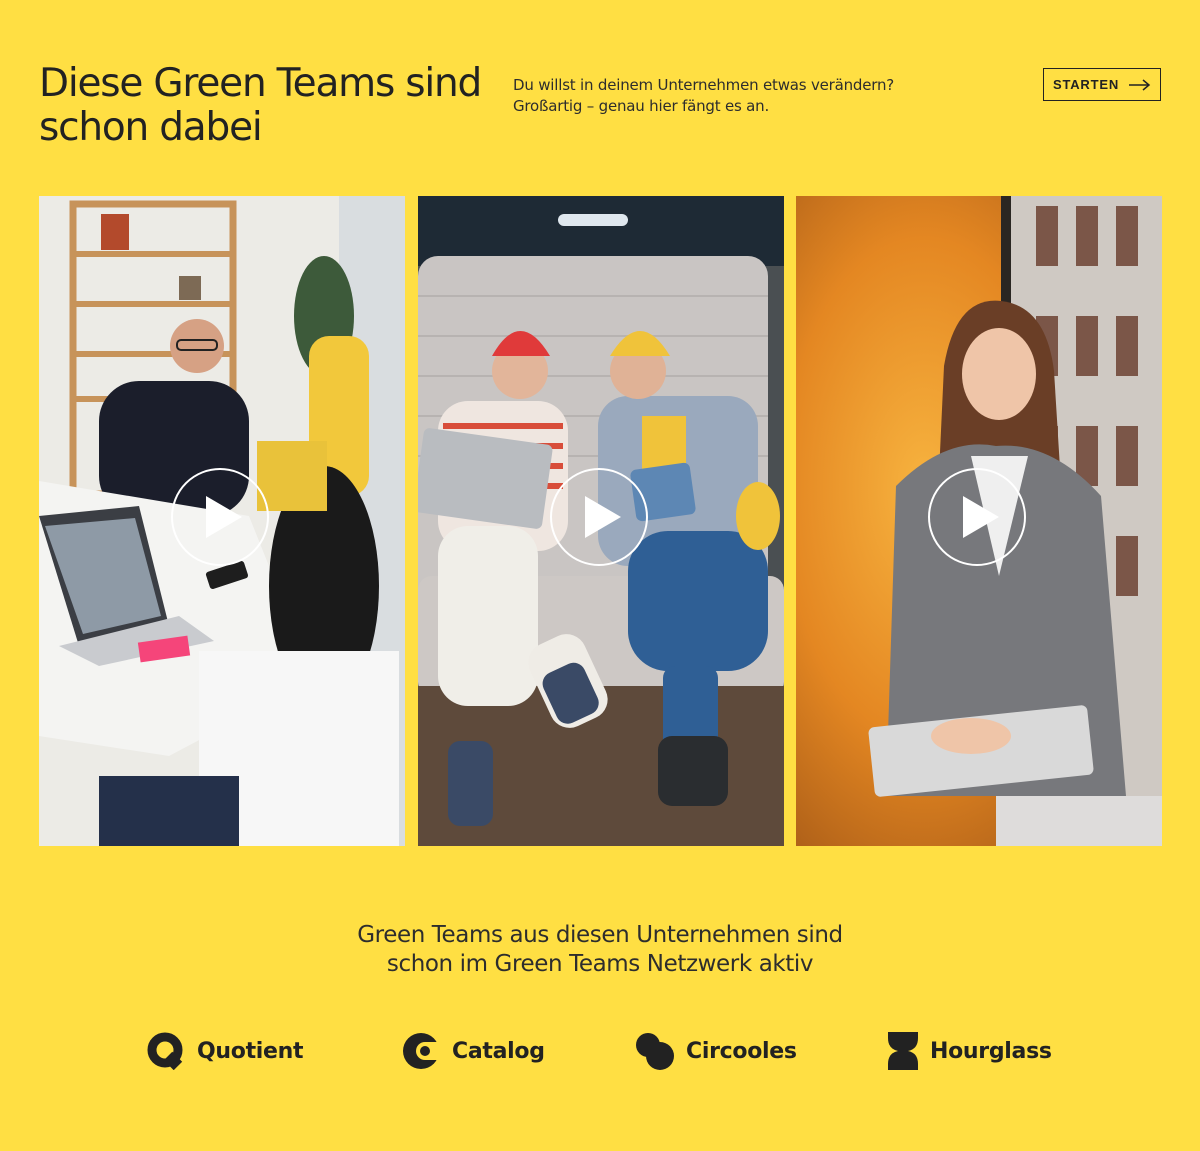 This screenshot has height=1151, width=1200. Describe the element at coordinates (903, 1051) in the screenshot. I see `hourglass-logo-icon` at that location.